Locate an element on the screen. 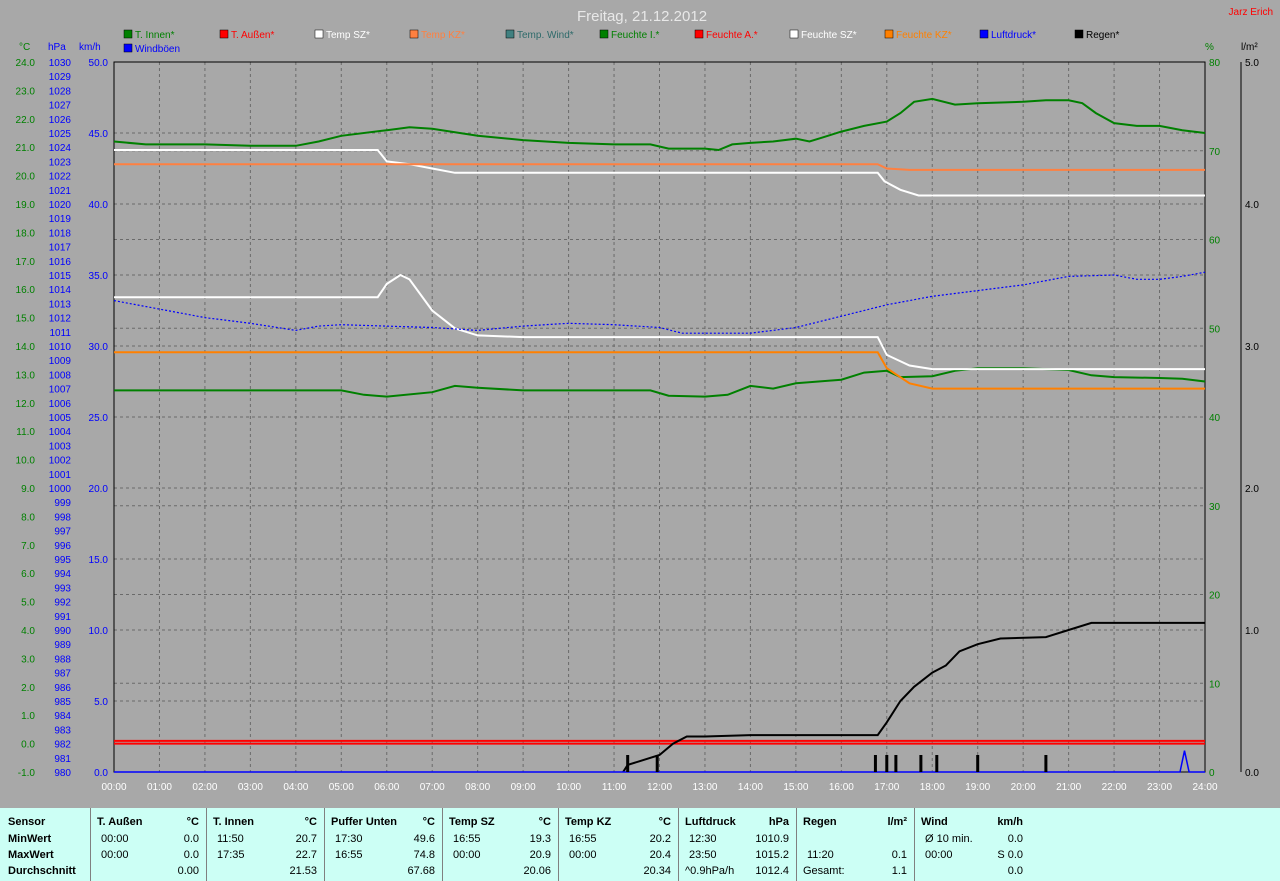 This screenshot has width=1280, height=881. wind-min-time: Ø 10 min. is located at coordinates (949, 839).